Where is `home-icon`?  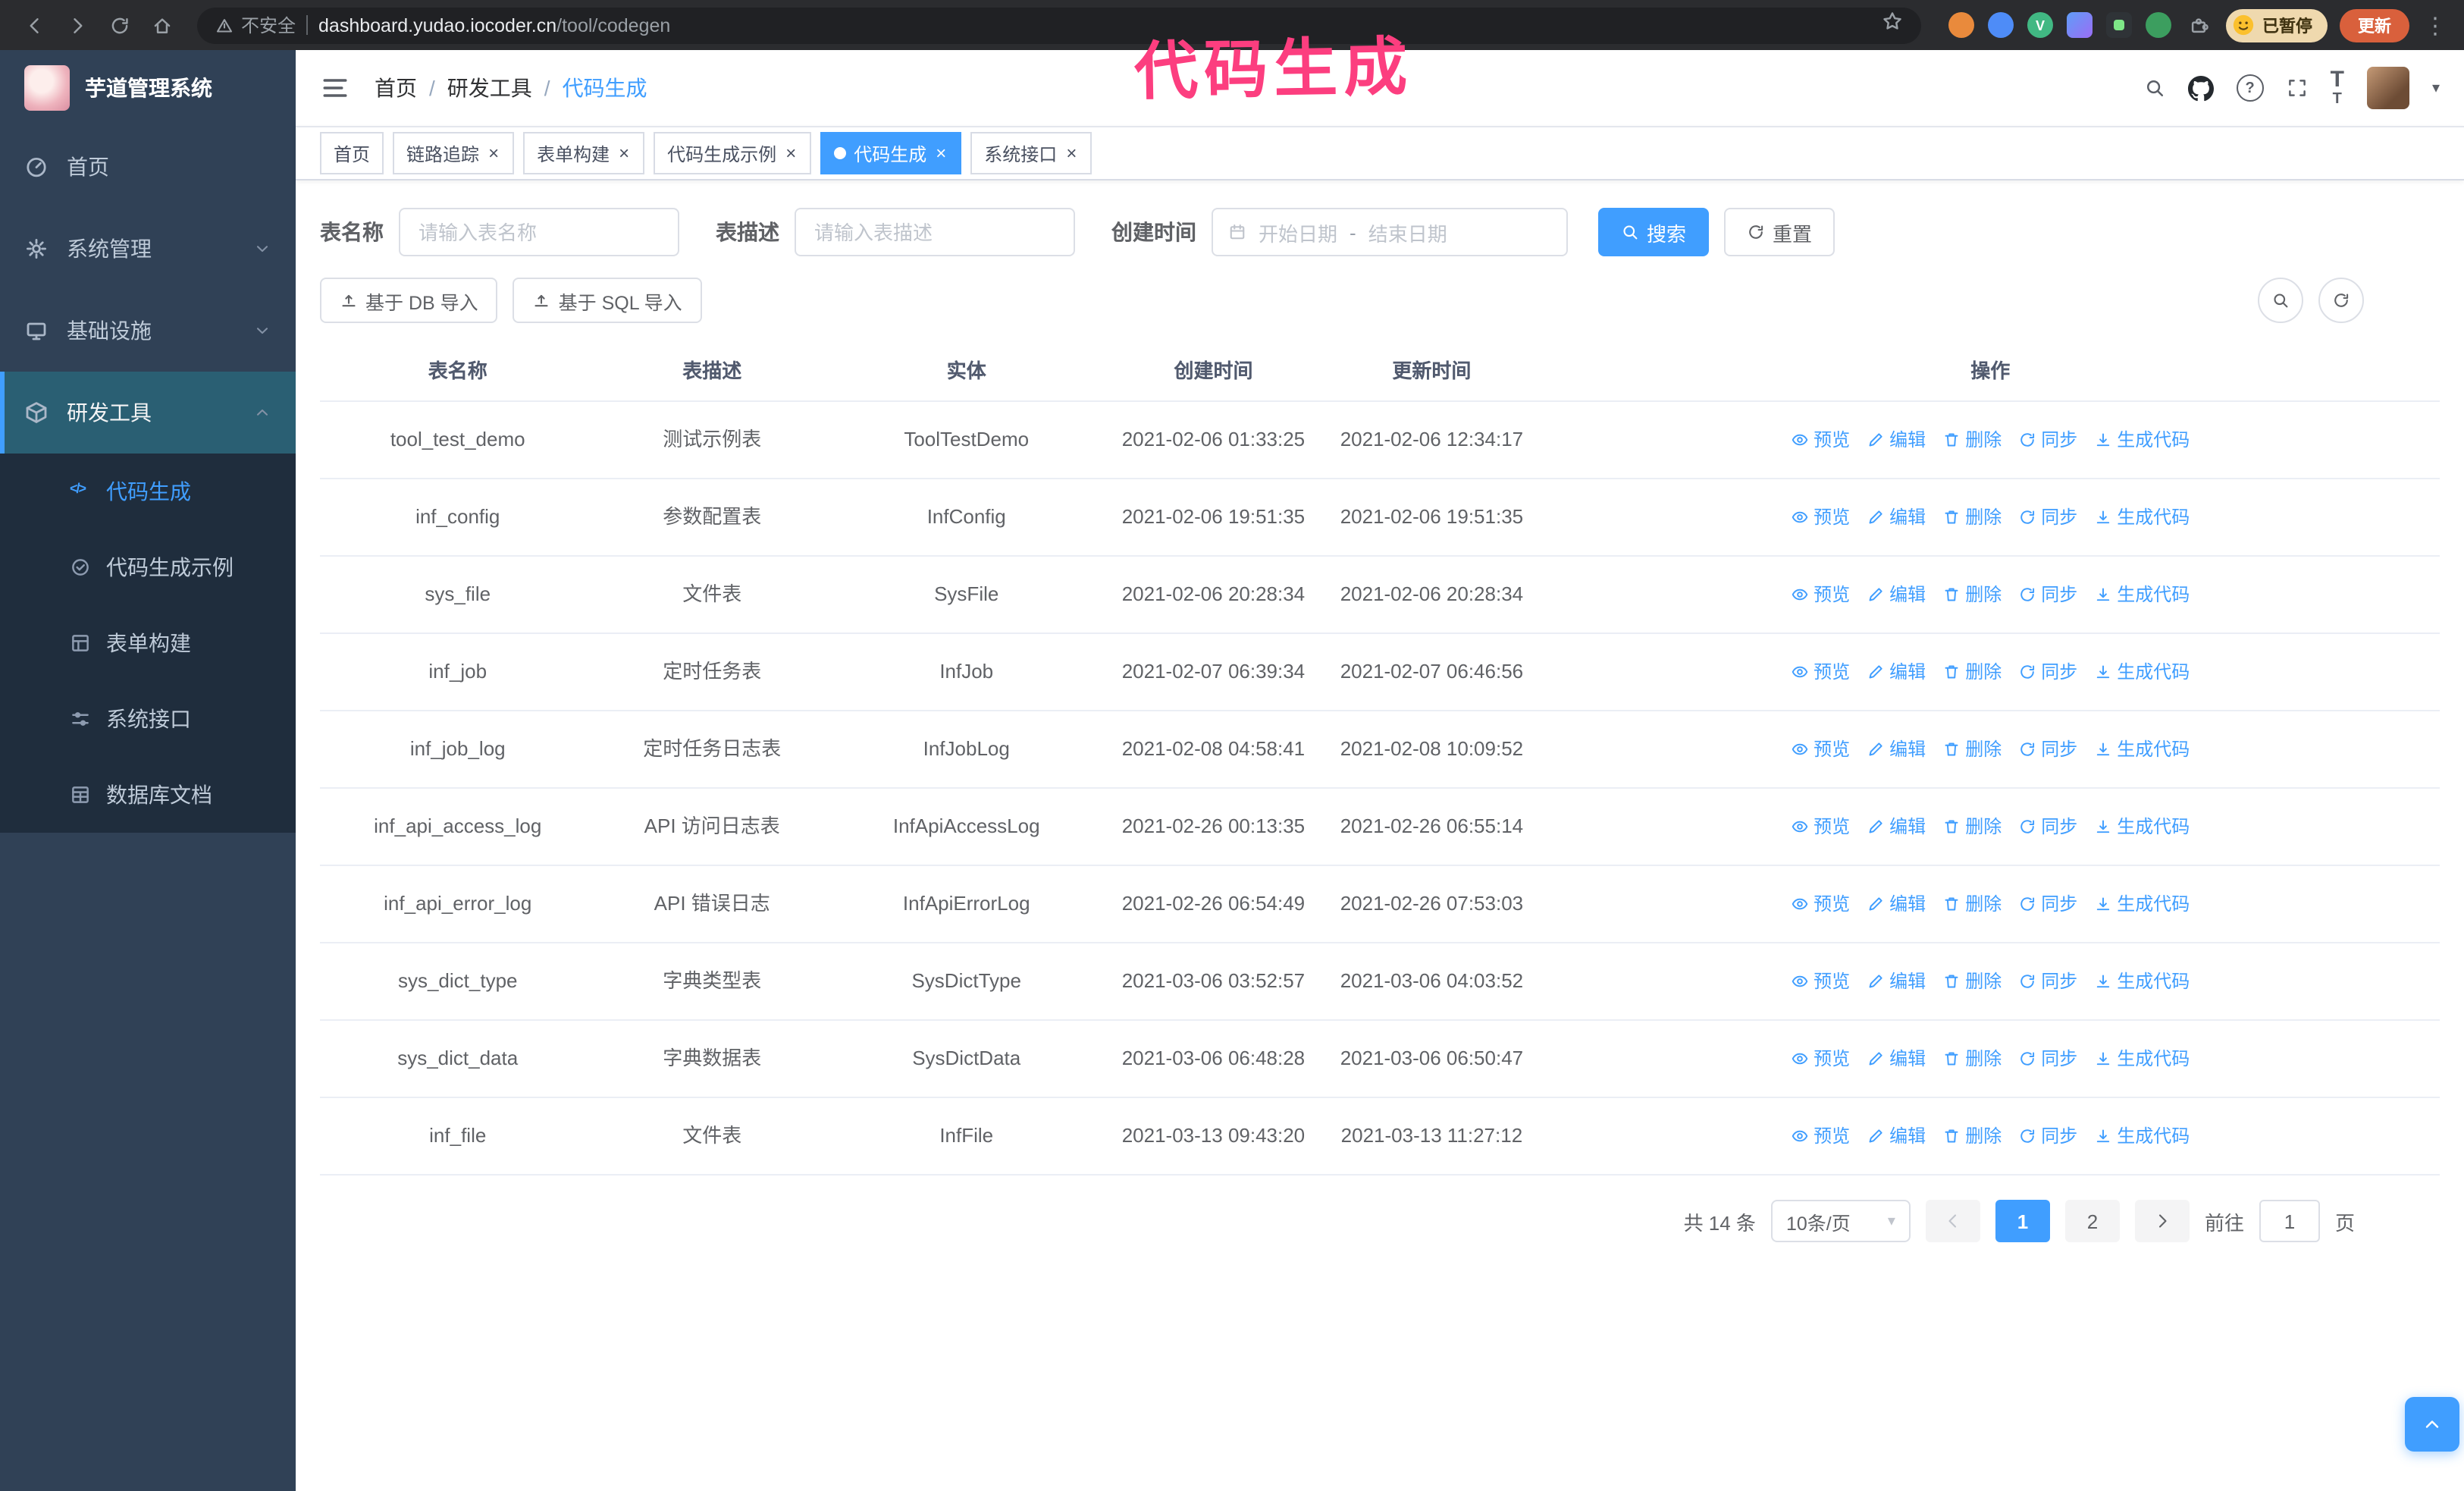
home-icon is located at coordinates (162, 25).